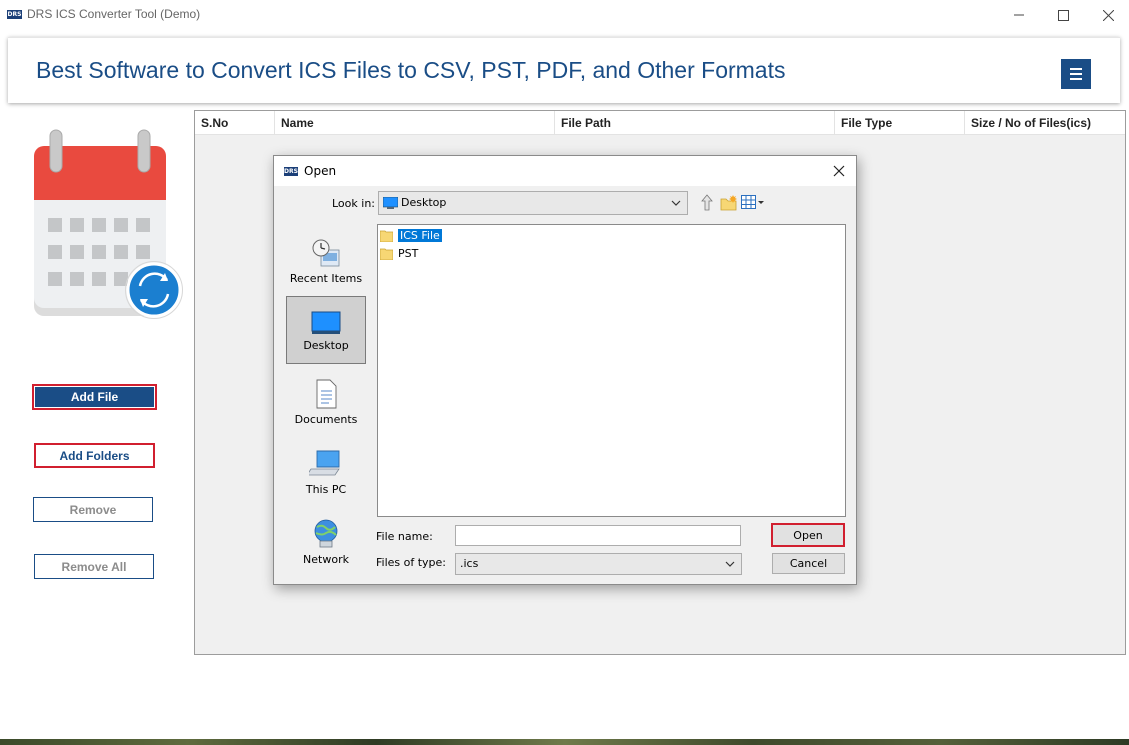 The width and height of the screenshot is (1129, 745). Describe the element at coordinates (326, 278) in the screenshot. I see `place-label: Recent Items` at that location.